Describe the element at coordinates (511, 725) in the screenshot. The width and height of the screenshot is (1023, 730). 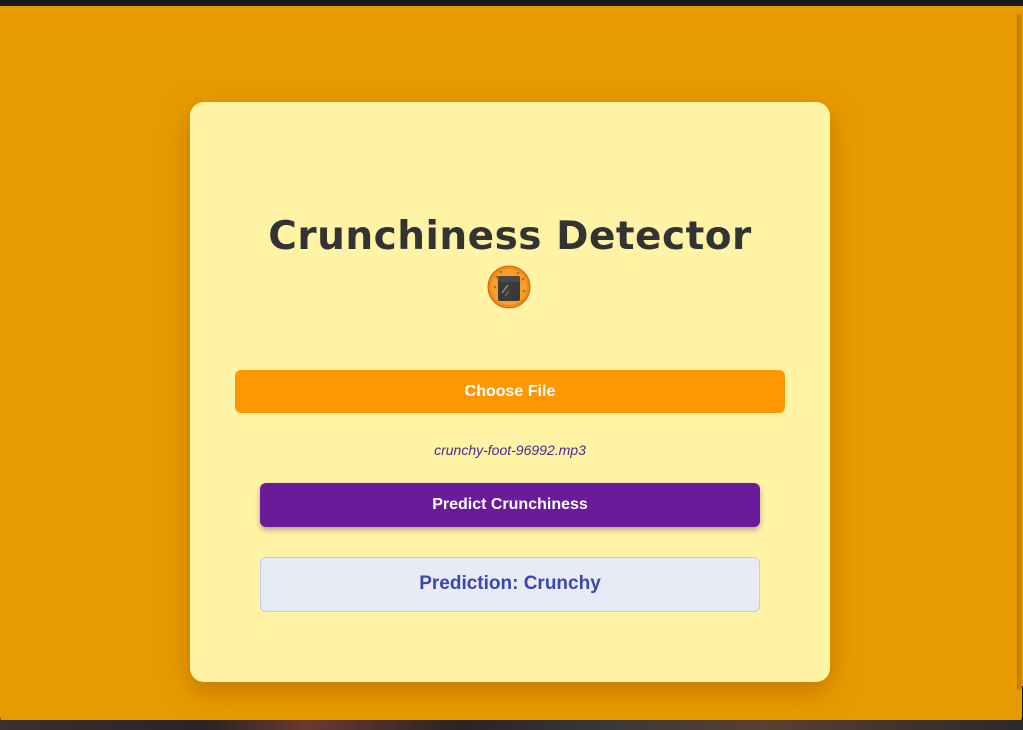
I see `window-bottom-edge` at that location.